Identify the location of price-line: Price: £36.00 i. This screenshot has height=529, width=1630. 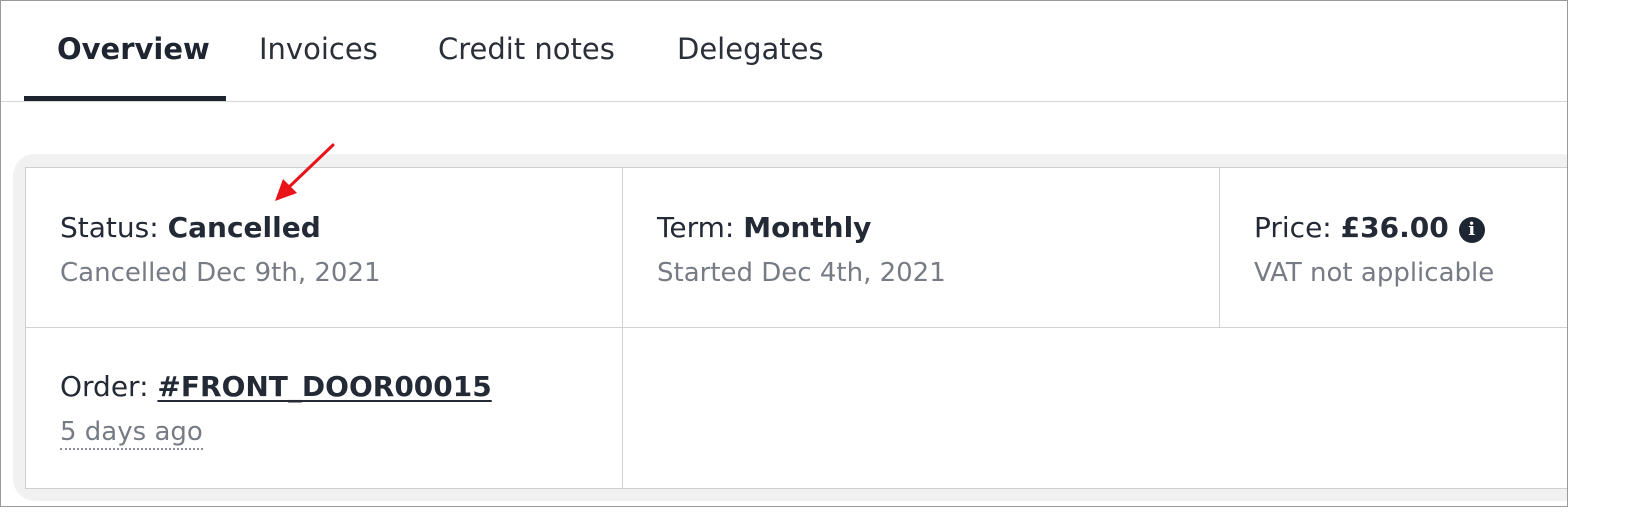
(1374, 228).